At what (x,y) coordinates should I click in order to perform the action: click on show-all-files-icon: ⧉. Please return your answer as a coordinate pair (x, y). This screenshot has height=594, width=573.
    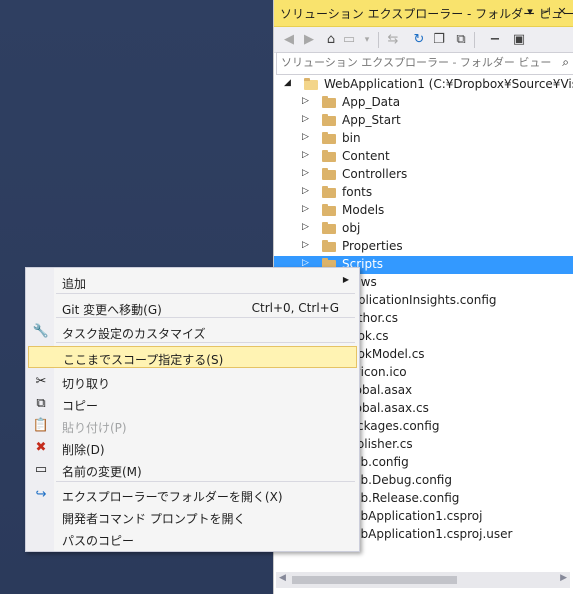
    Looking at the image, I should click on (461, 40).